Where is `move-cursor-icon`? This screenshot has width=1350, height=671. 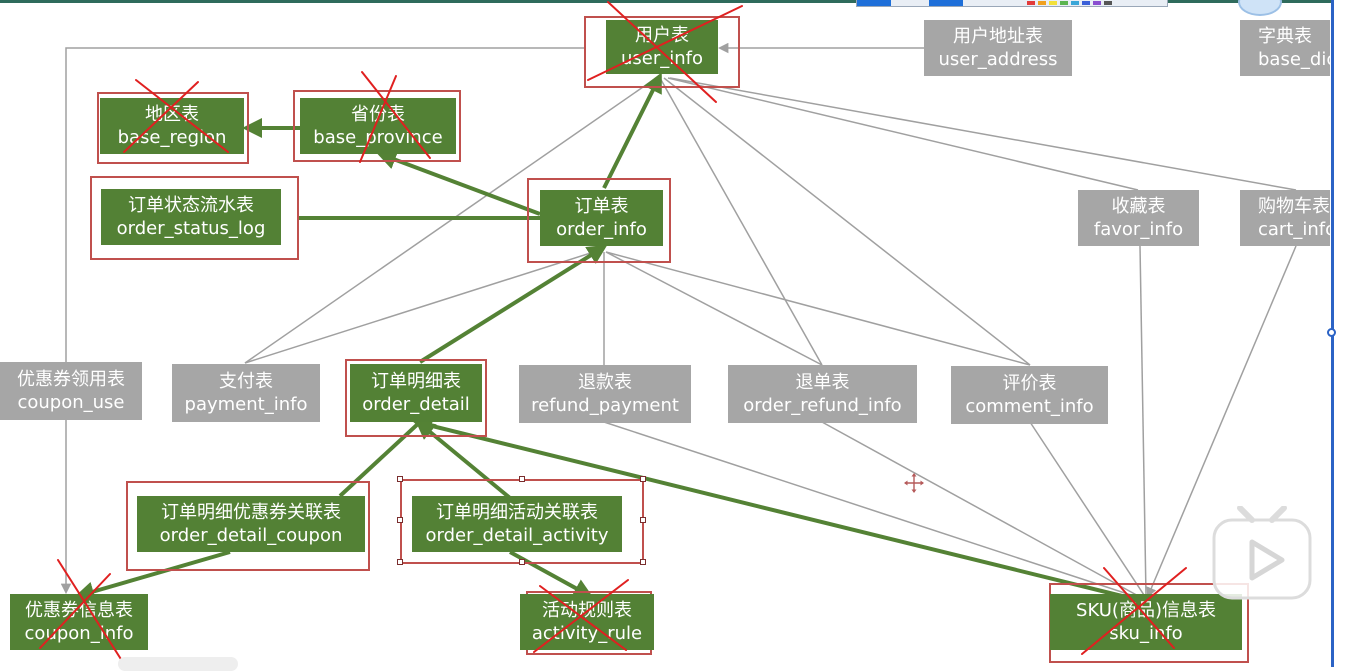
move-cursor-icon is located at coordinates (914, 483).